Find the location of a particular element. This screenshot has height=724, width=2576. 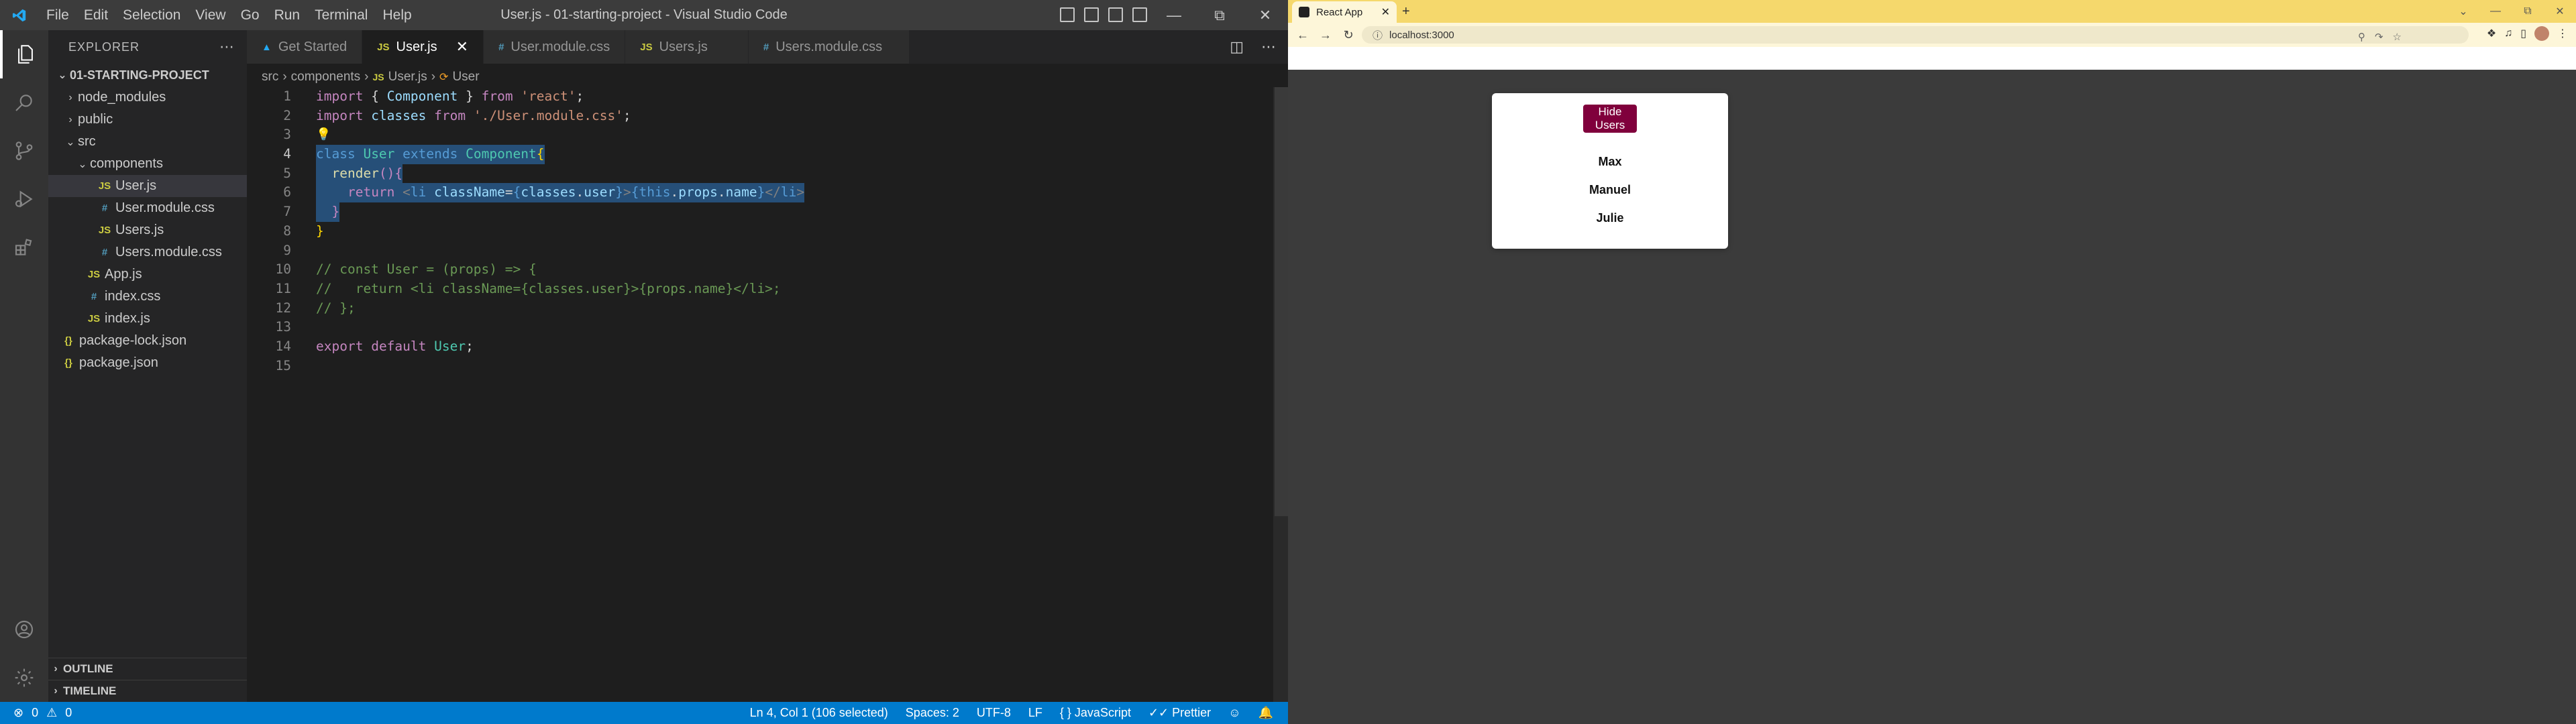

tree-item-node-modules: › node_modules is located at coordinates (147, 97).